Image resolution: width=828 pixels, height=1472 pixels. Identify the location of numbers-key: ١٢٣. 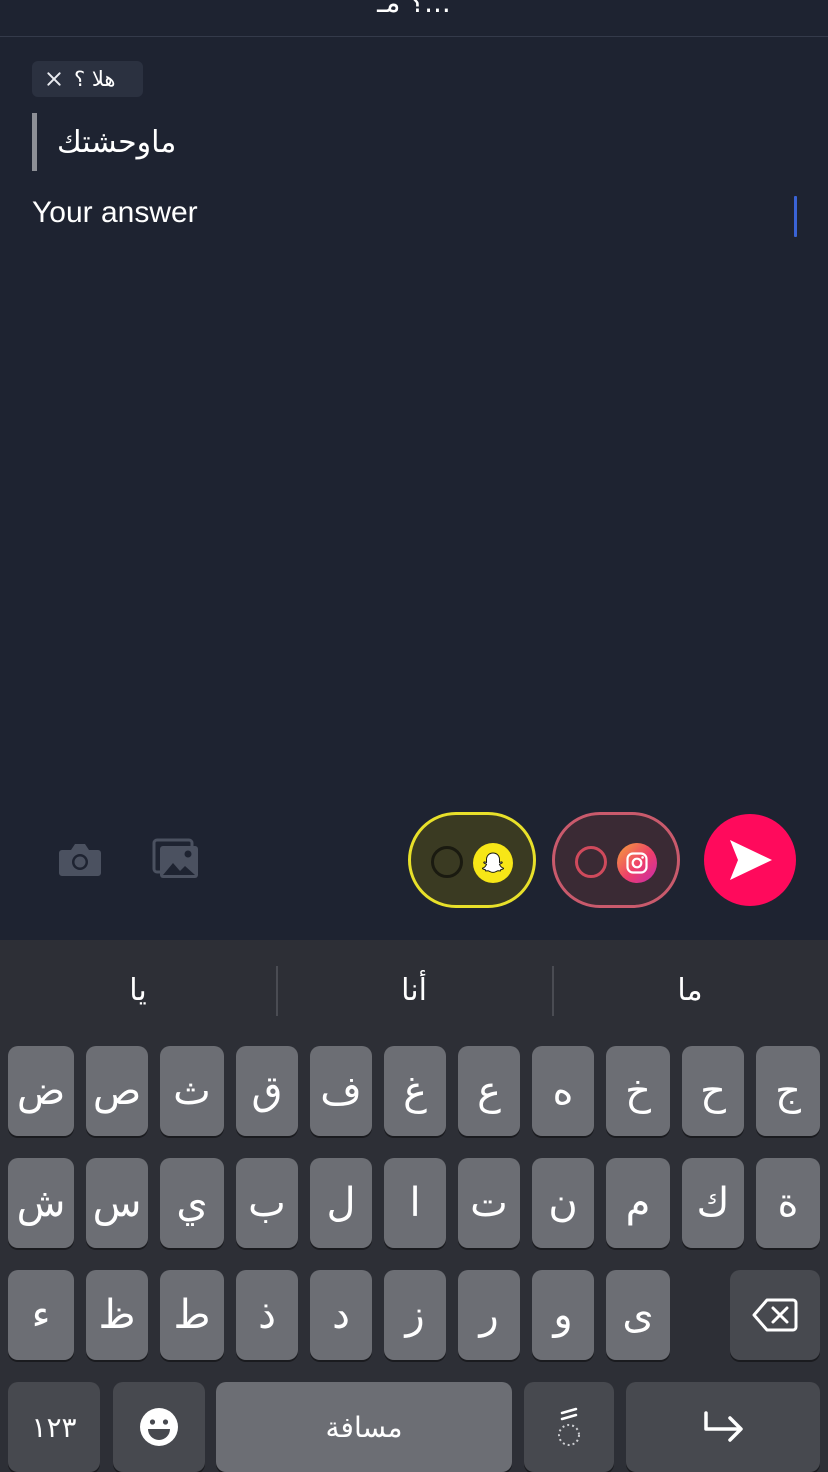
(54, 1427).